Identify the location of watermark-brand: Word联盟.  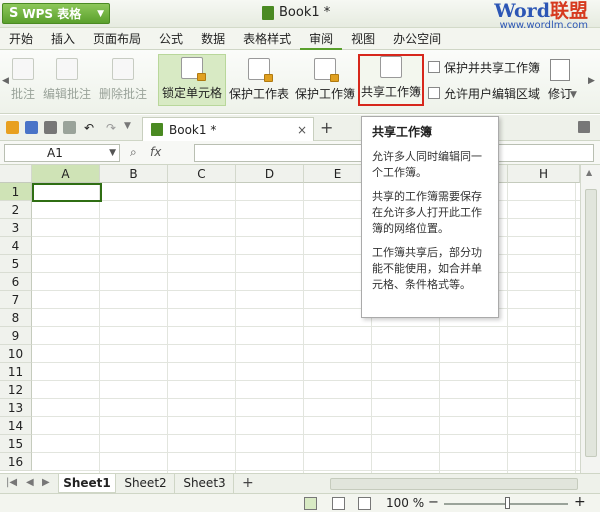
(541, 11).